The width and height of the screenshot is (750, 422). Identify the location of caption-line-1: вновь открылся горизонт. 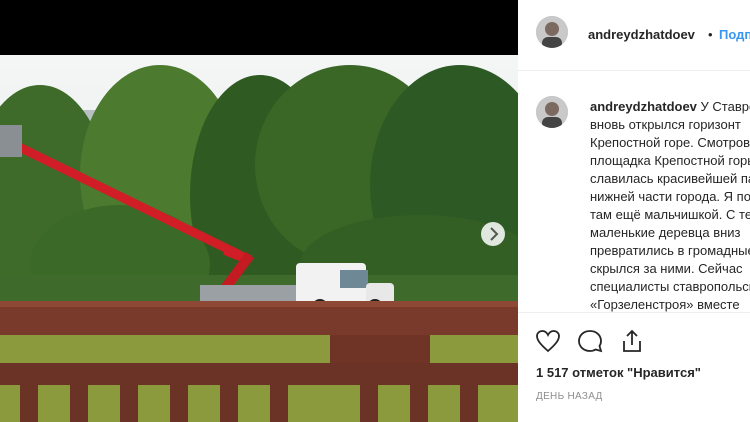
(665, 124).